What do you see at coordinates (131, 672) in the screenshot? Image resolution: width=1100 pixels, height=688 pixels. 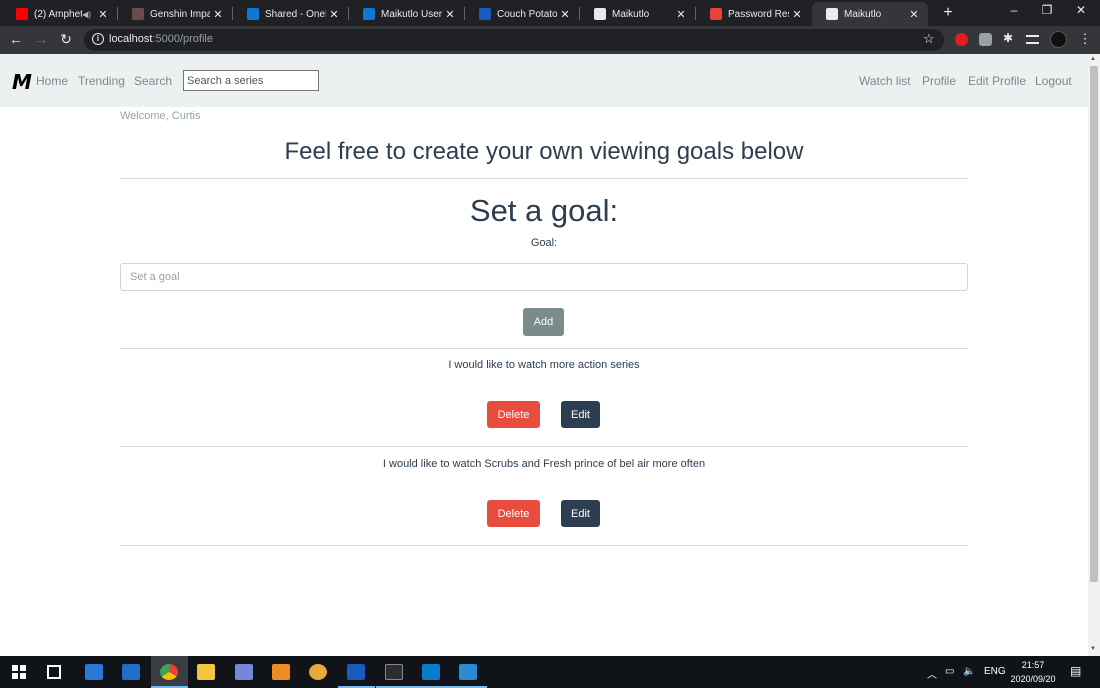 I see `mail-icon` at bounding box center [131, 672].